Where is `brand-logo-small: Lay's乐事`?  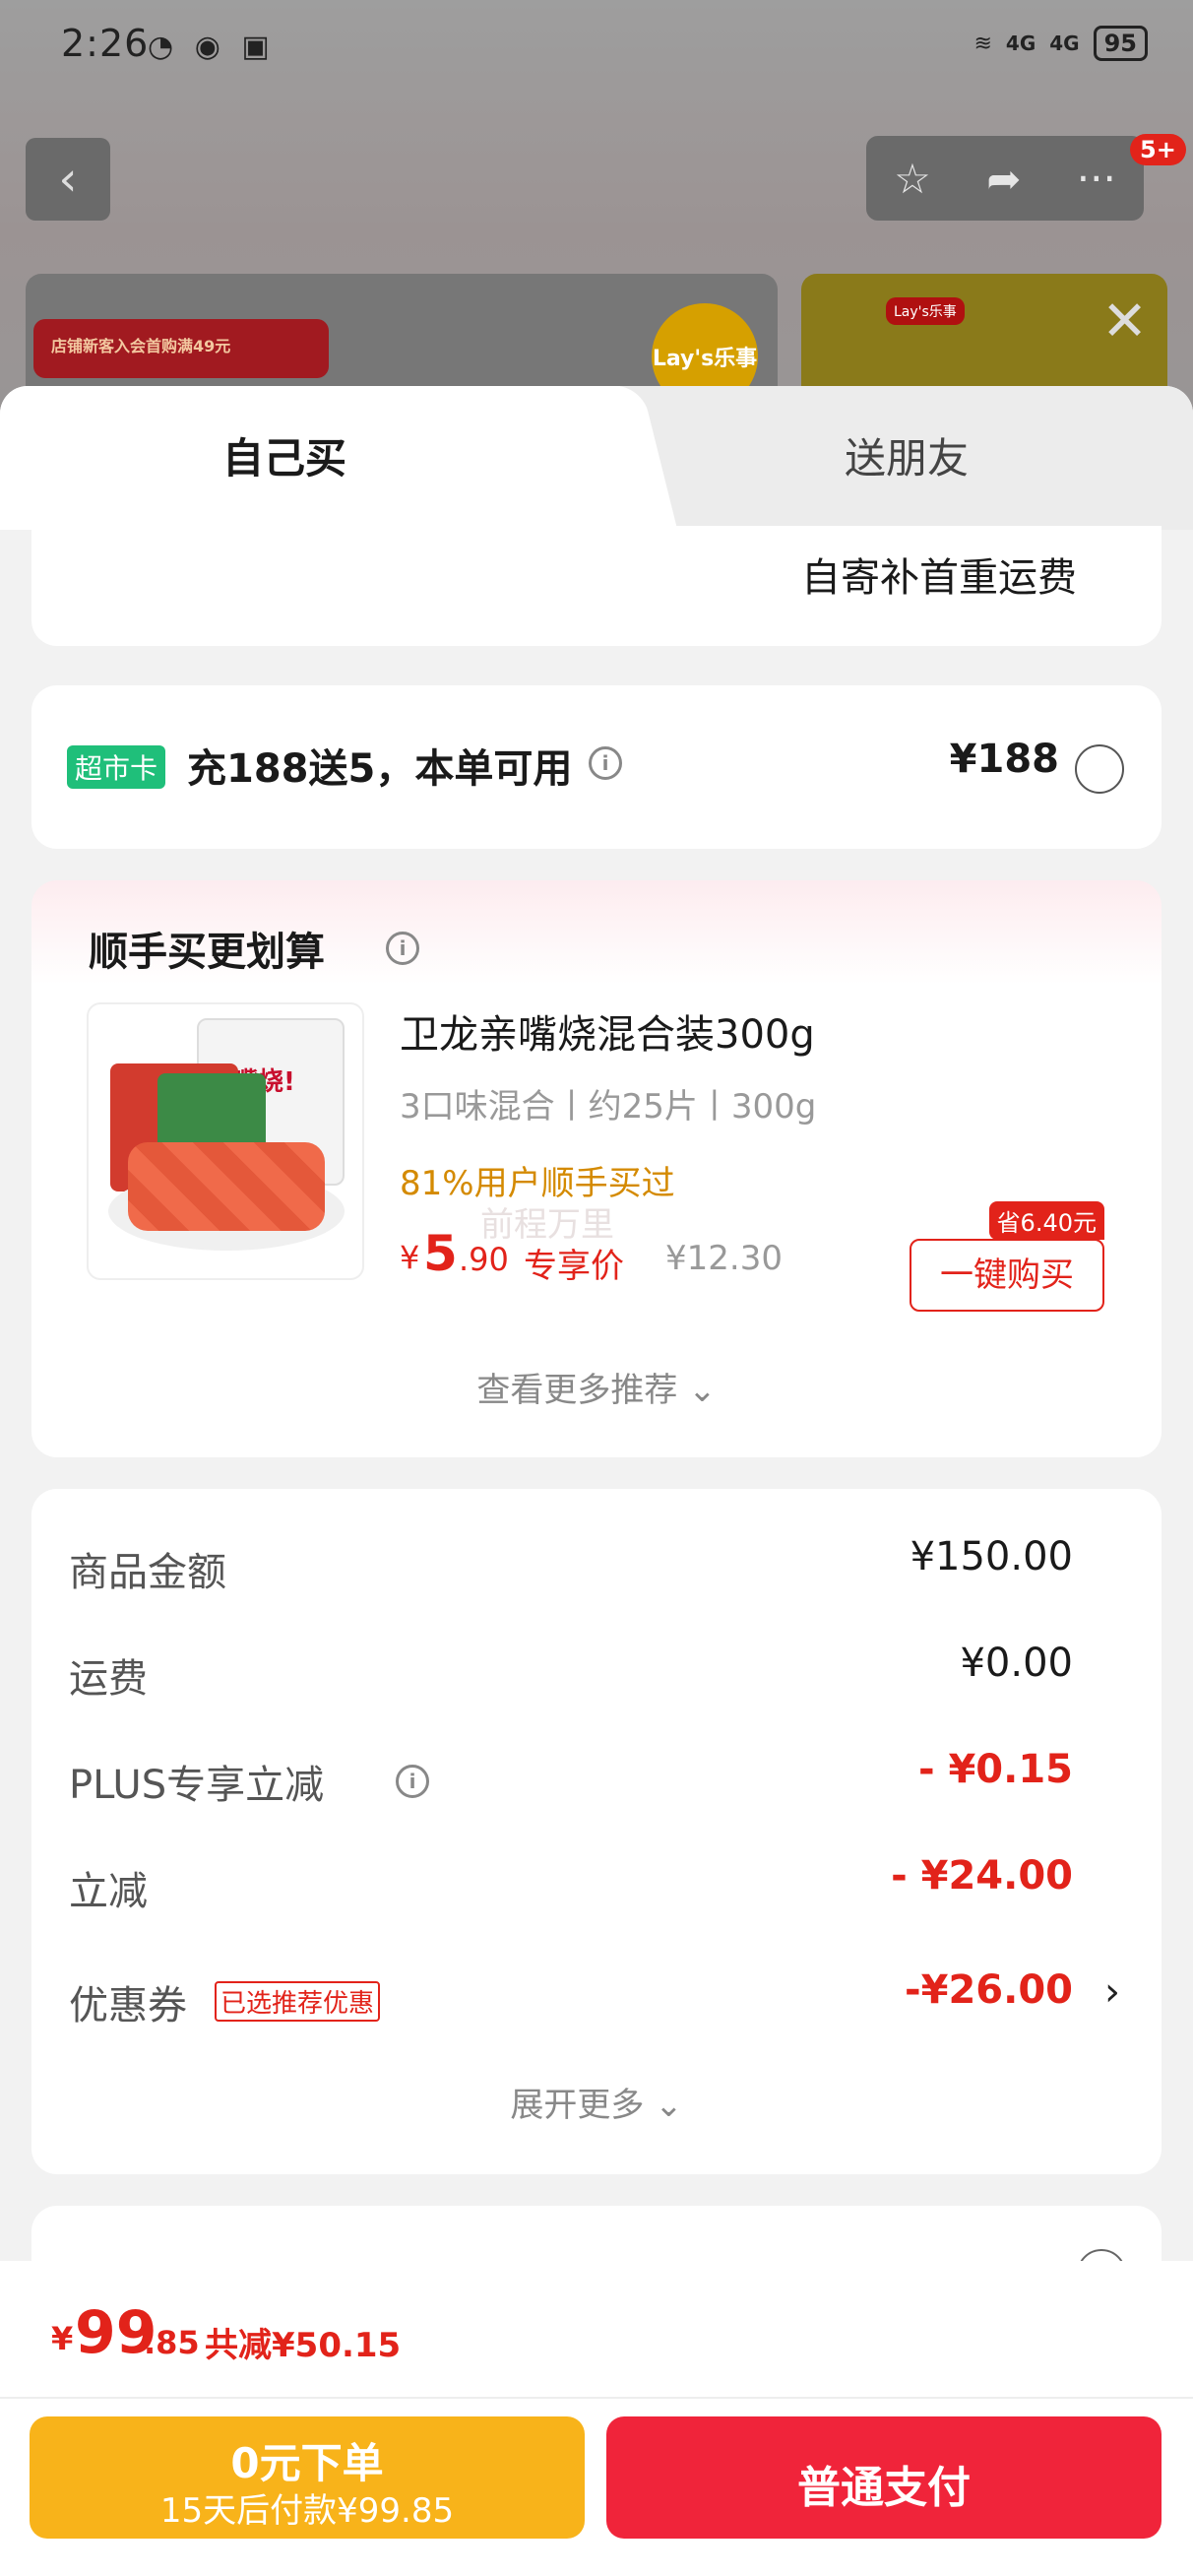
brand-logo-small: Lay's乐事 is located at coordinates (925, 311).